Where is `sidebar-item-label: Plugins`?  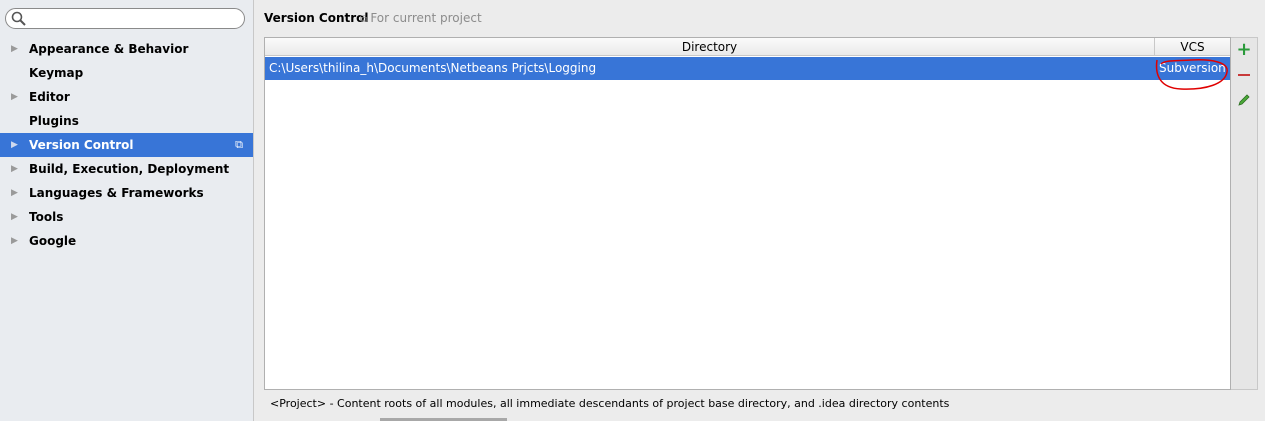 sidebar-item-label: Plugins is located at coordinates (54, 121).